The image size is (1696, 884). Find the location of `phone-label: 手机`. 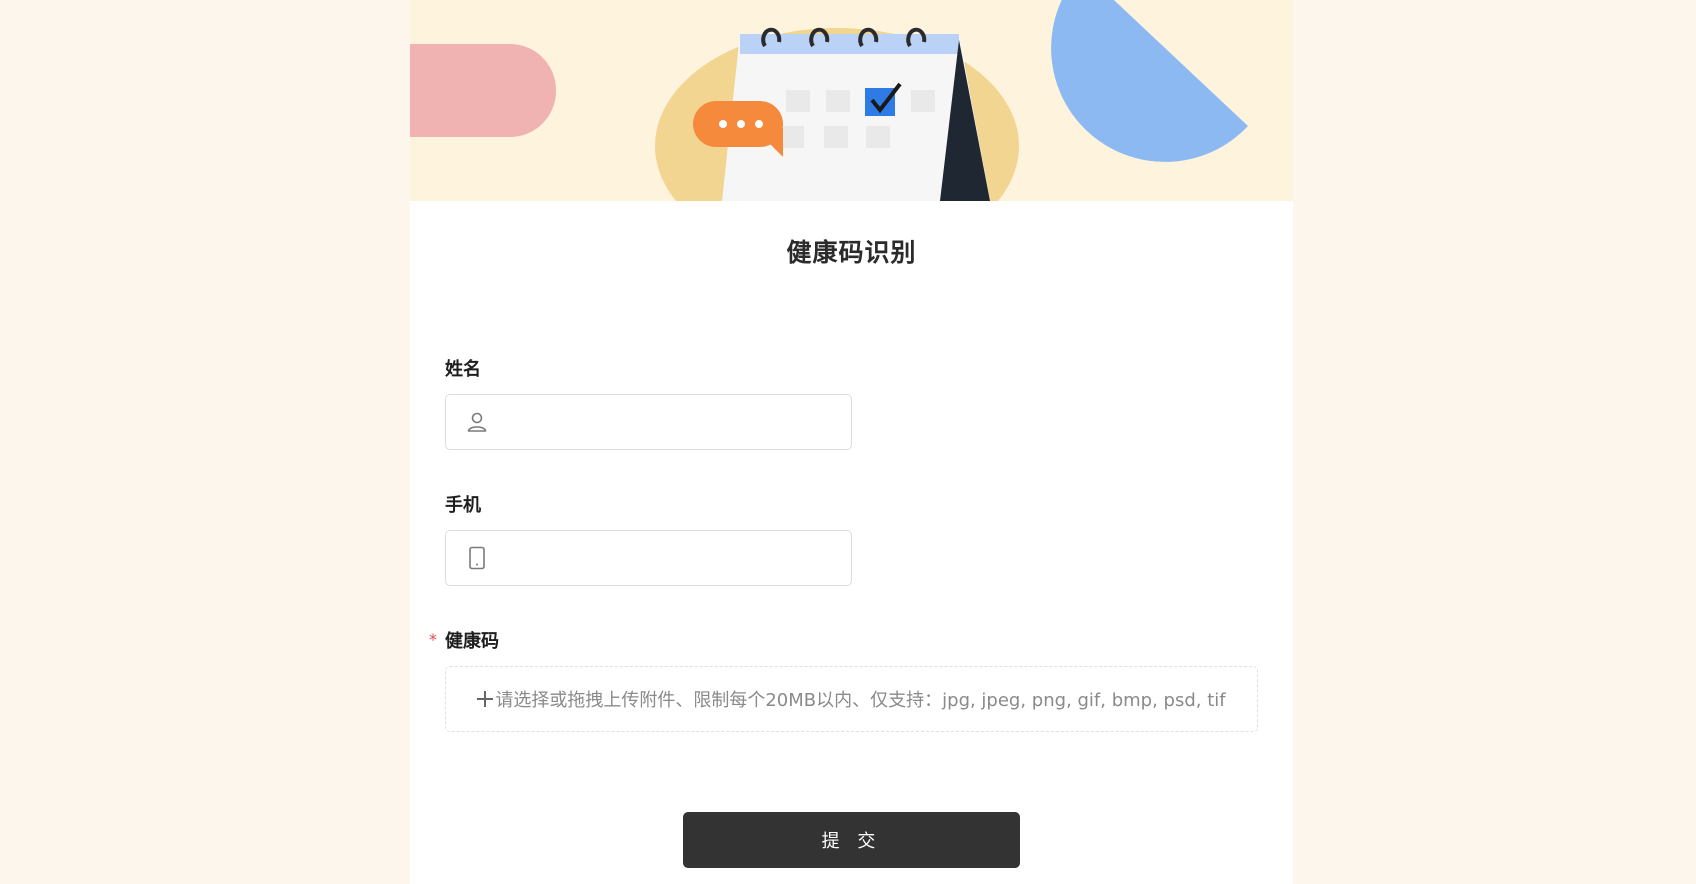

phone-label: 手机 is located at coordinates (463, 505).